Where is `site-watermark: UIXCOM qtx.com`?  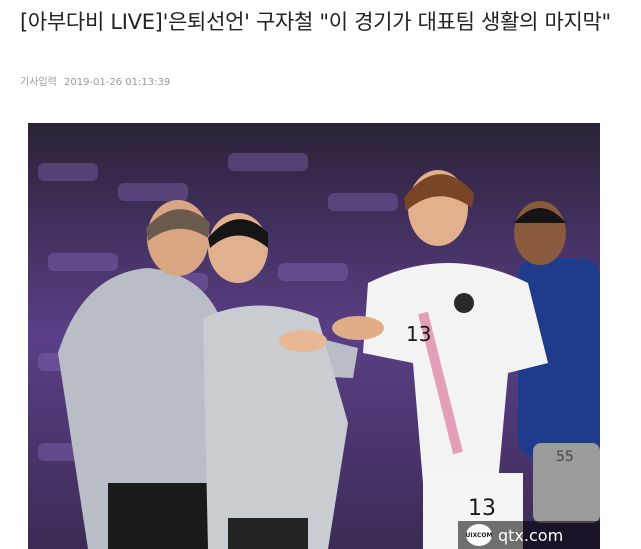 site-watermark: UIXCOM qtx.com is located at coordinates (529, 535).